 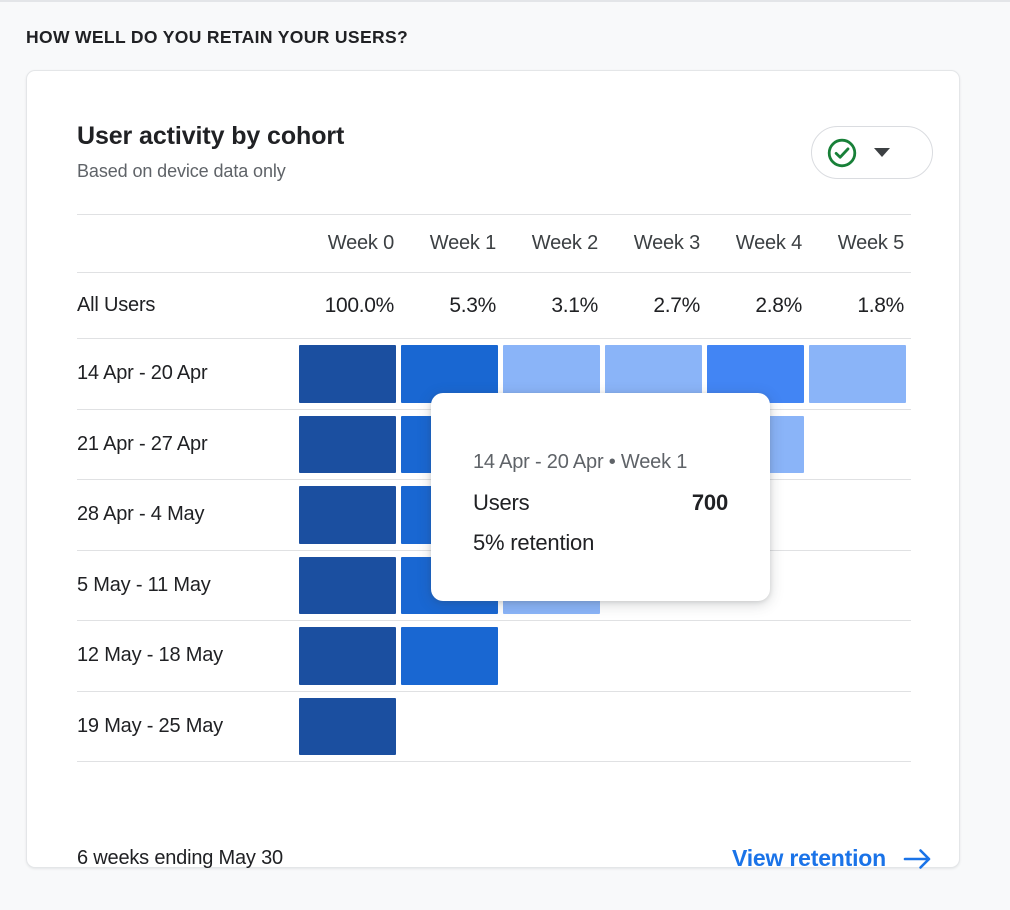 I want to click on summary-row: All Users 100.0% 5.3% 3.1% 2.7% 2.8% 1.8%, so click(x=494, y=305).